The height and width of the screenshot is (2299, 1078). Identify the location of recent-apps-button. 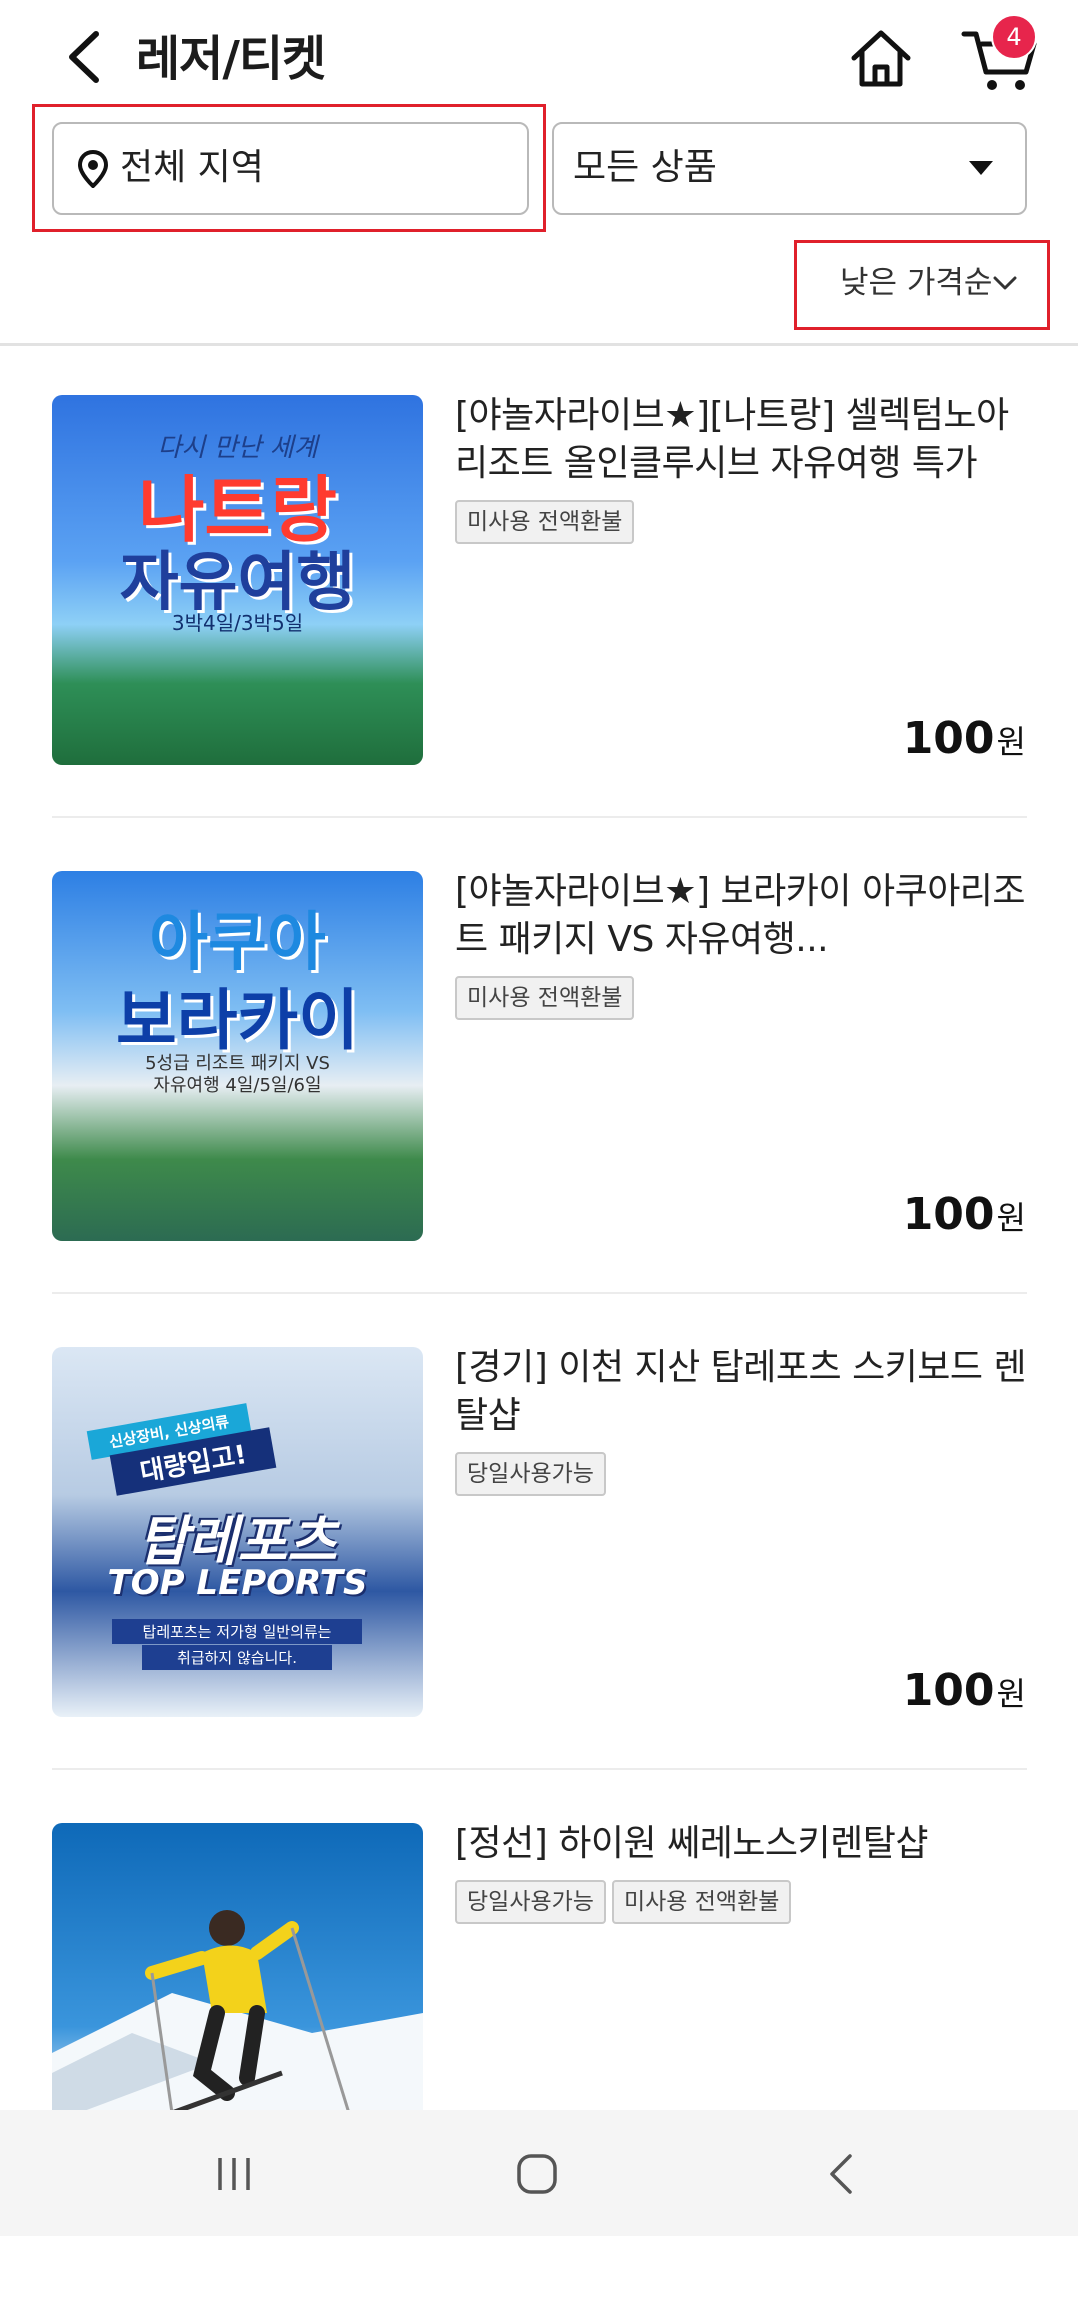
(234, 2174).